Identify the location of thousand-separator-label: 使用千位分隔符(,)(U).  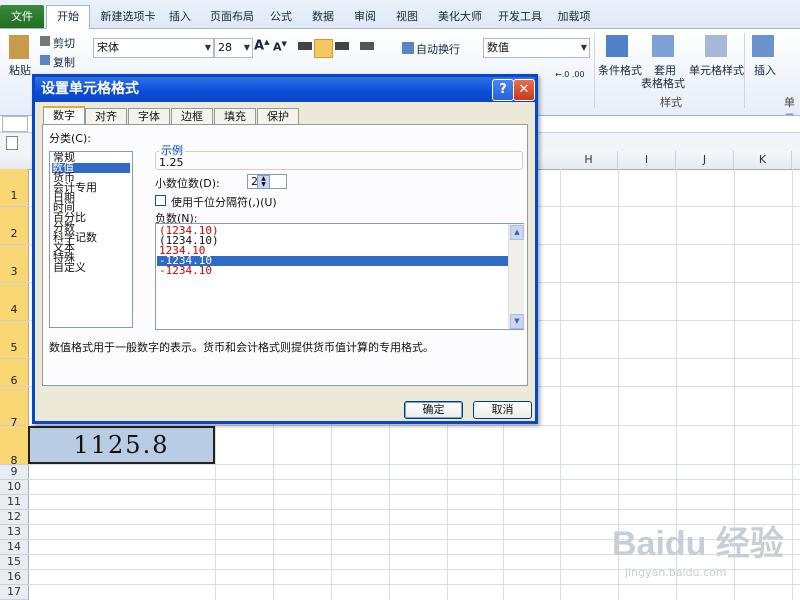
(224, 202).